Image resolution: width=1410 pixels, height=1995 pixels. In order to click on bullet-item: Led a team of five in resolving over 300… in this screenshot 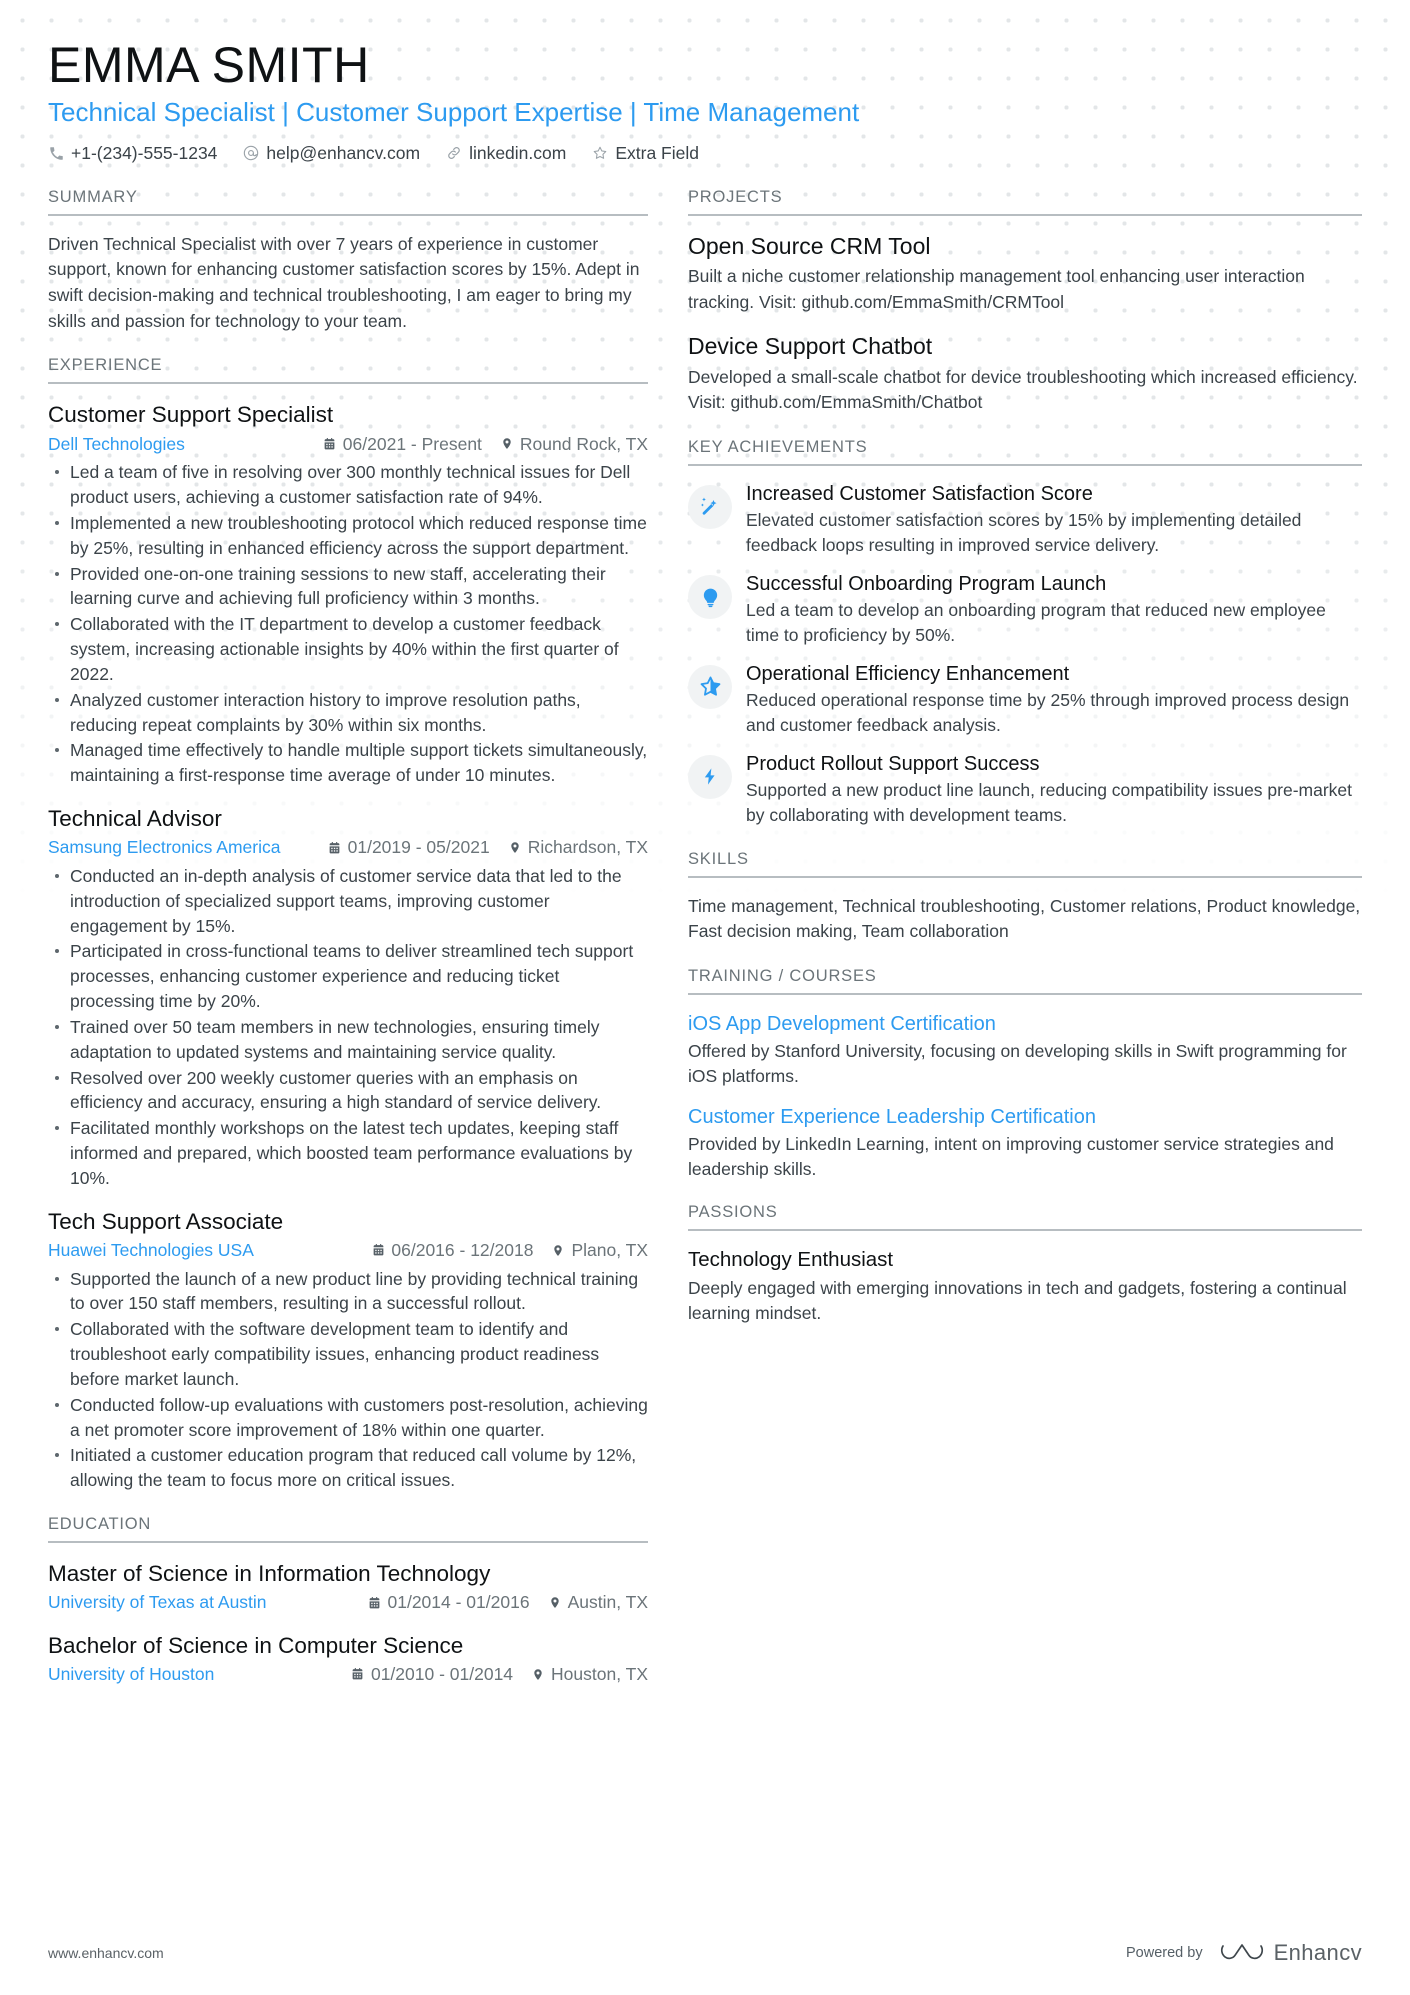, I will do `click(351, 485)`.